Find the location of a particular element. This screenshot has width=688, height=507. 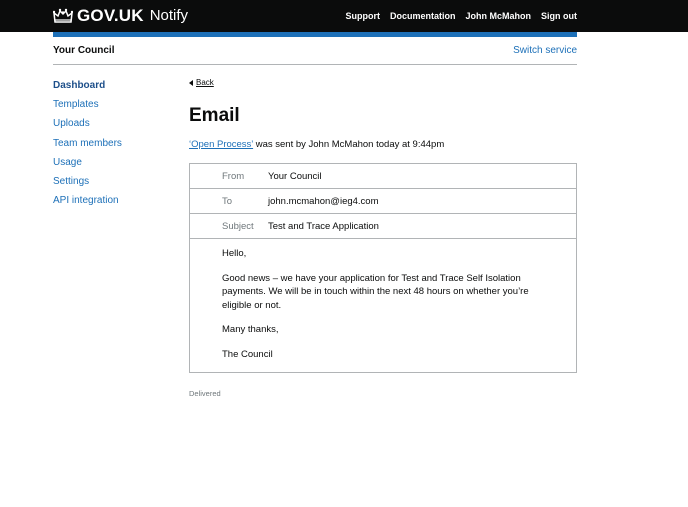

email-from-row: From Your Council is located at coordinates (383, 176).